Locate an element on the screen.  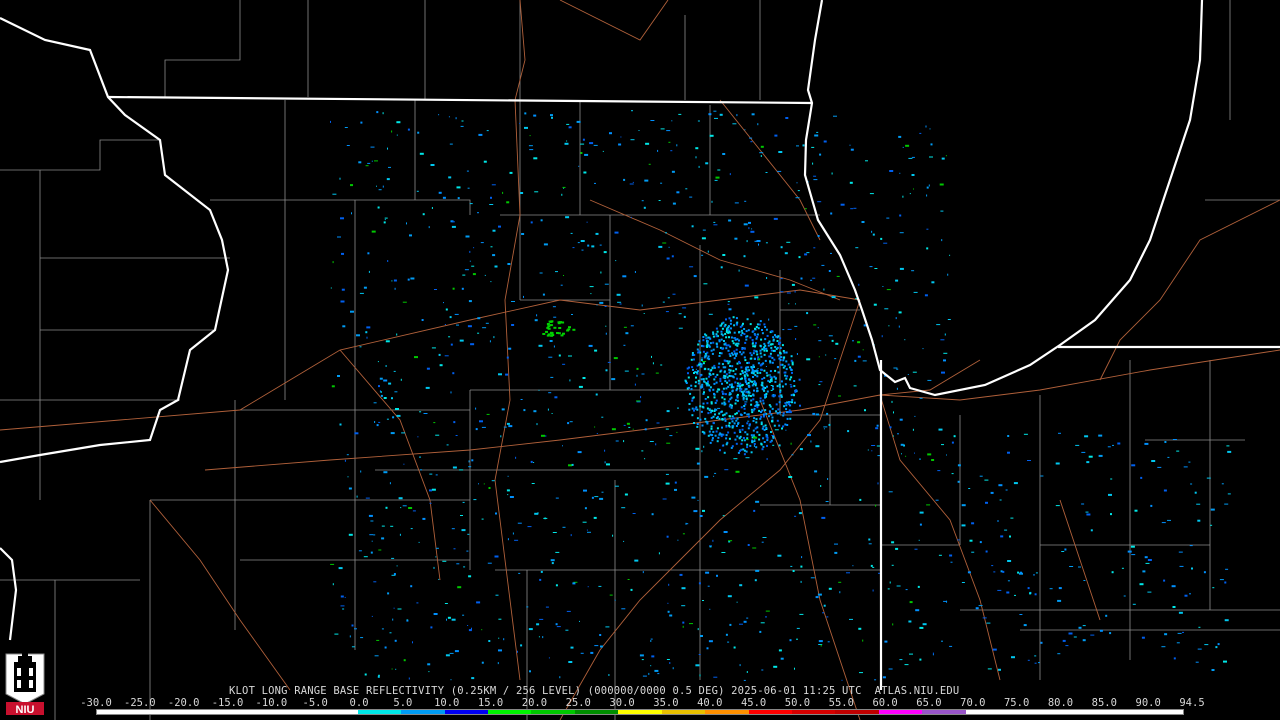
scale-label: 45.0 is located at coordinates (753, 703).